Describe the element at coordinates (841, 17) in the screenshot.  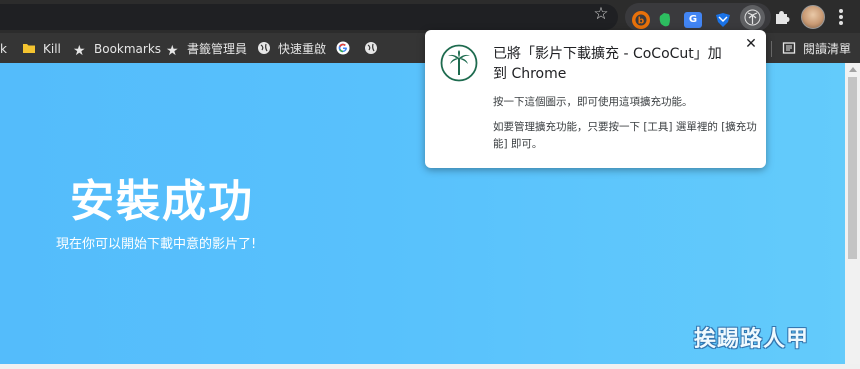
I see `chrome-menu-icon` at that location.